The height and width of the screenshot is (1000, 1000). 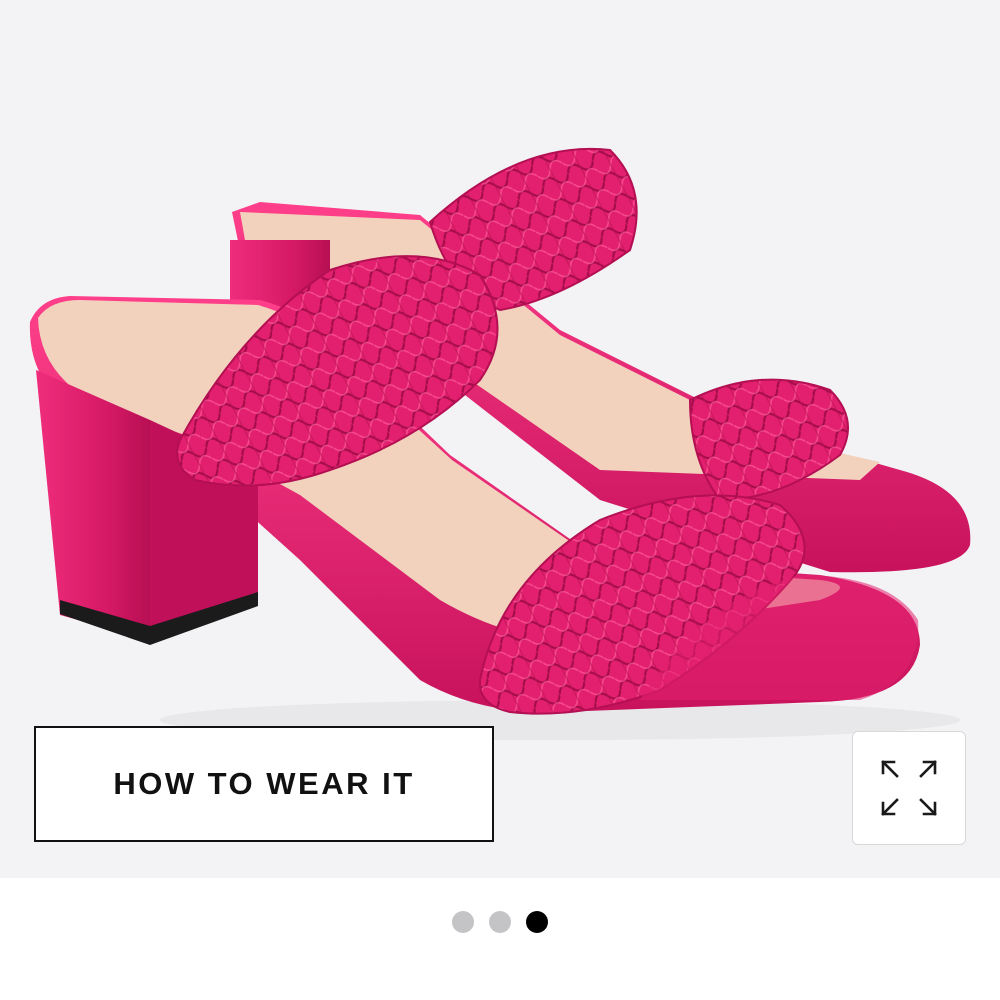 I want to click on how-to-wear-label: HOW TO WEAR IT, so click(x=264, y=783).